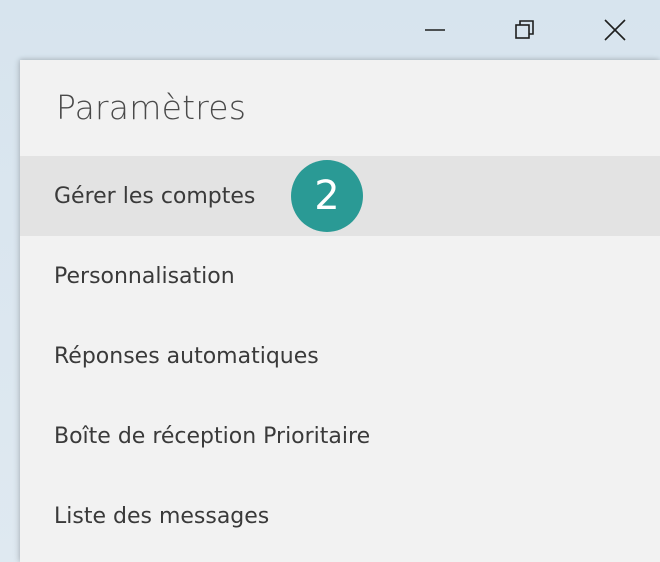 Image resolution: width=660 pixels, height=562 pixels. Describe the element at coordinates (186, 356) in the screenshot. I see `settings-item-label: Réponses automatiques` at that location.